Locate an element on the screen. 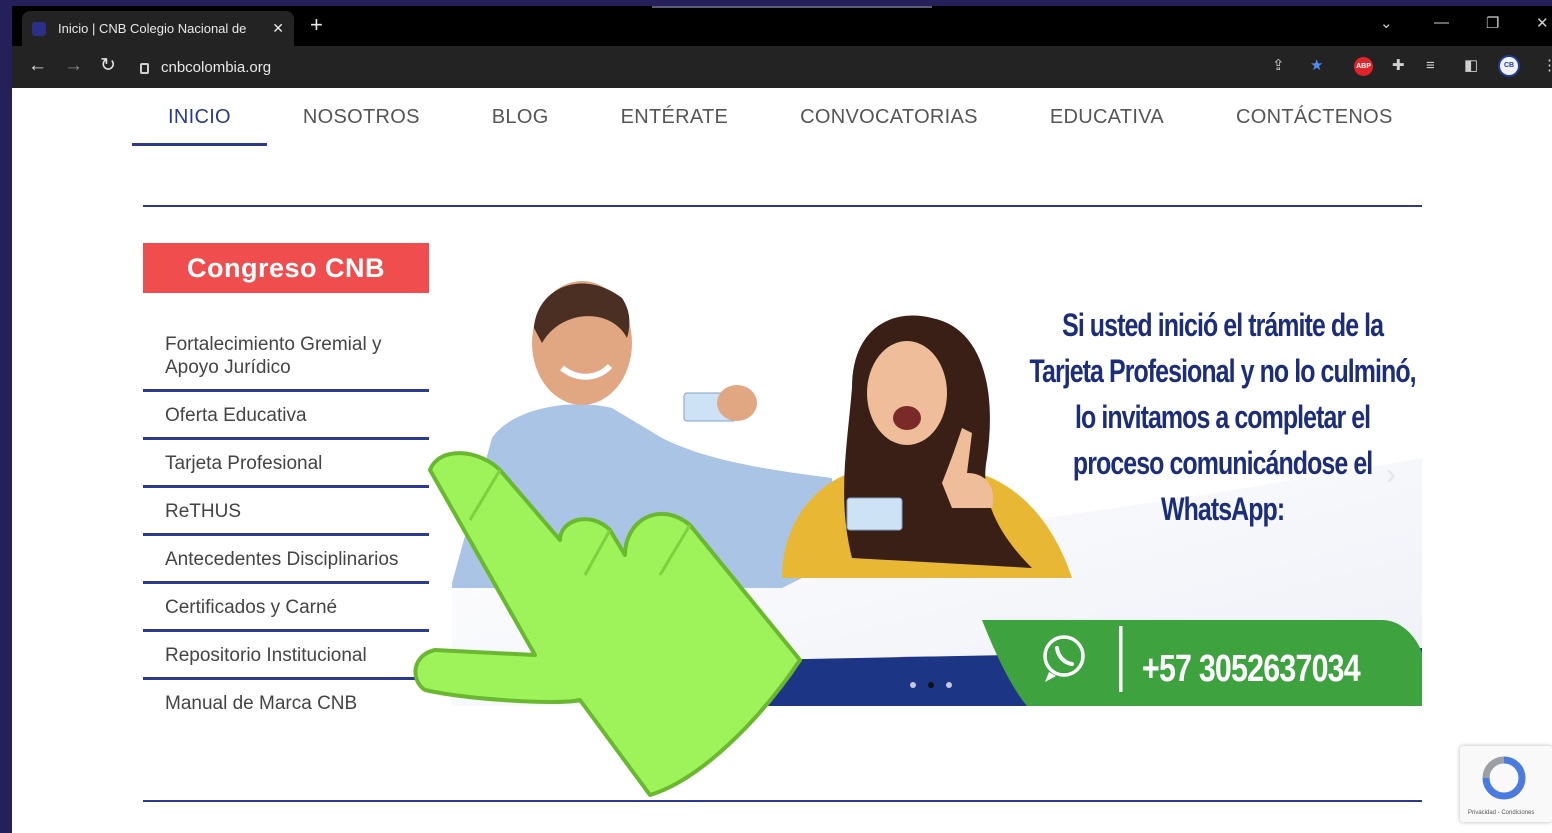  sidebar-item-antecedentes: Antecedentes Disciplinarios is located at coordinates (286, 560).